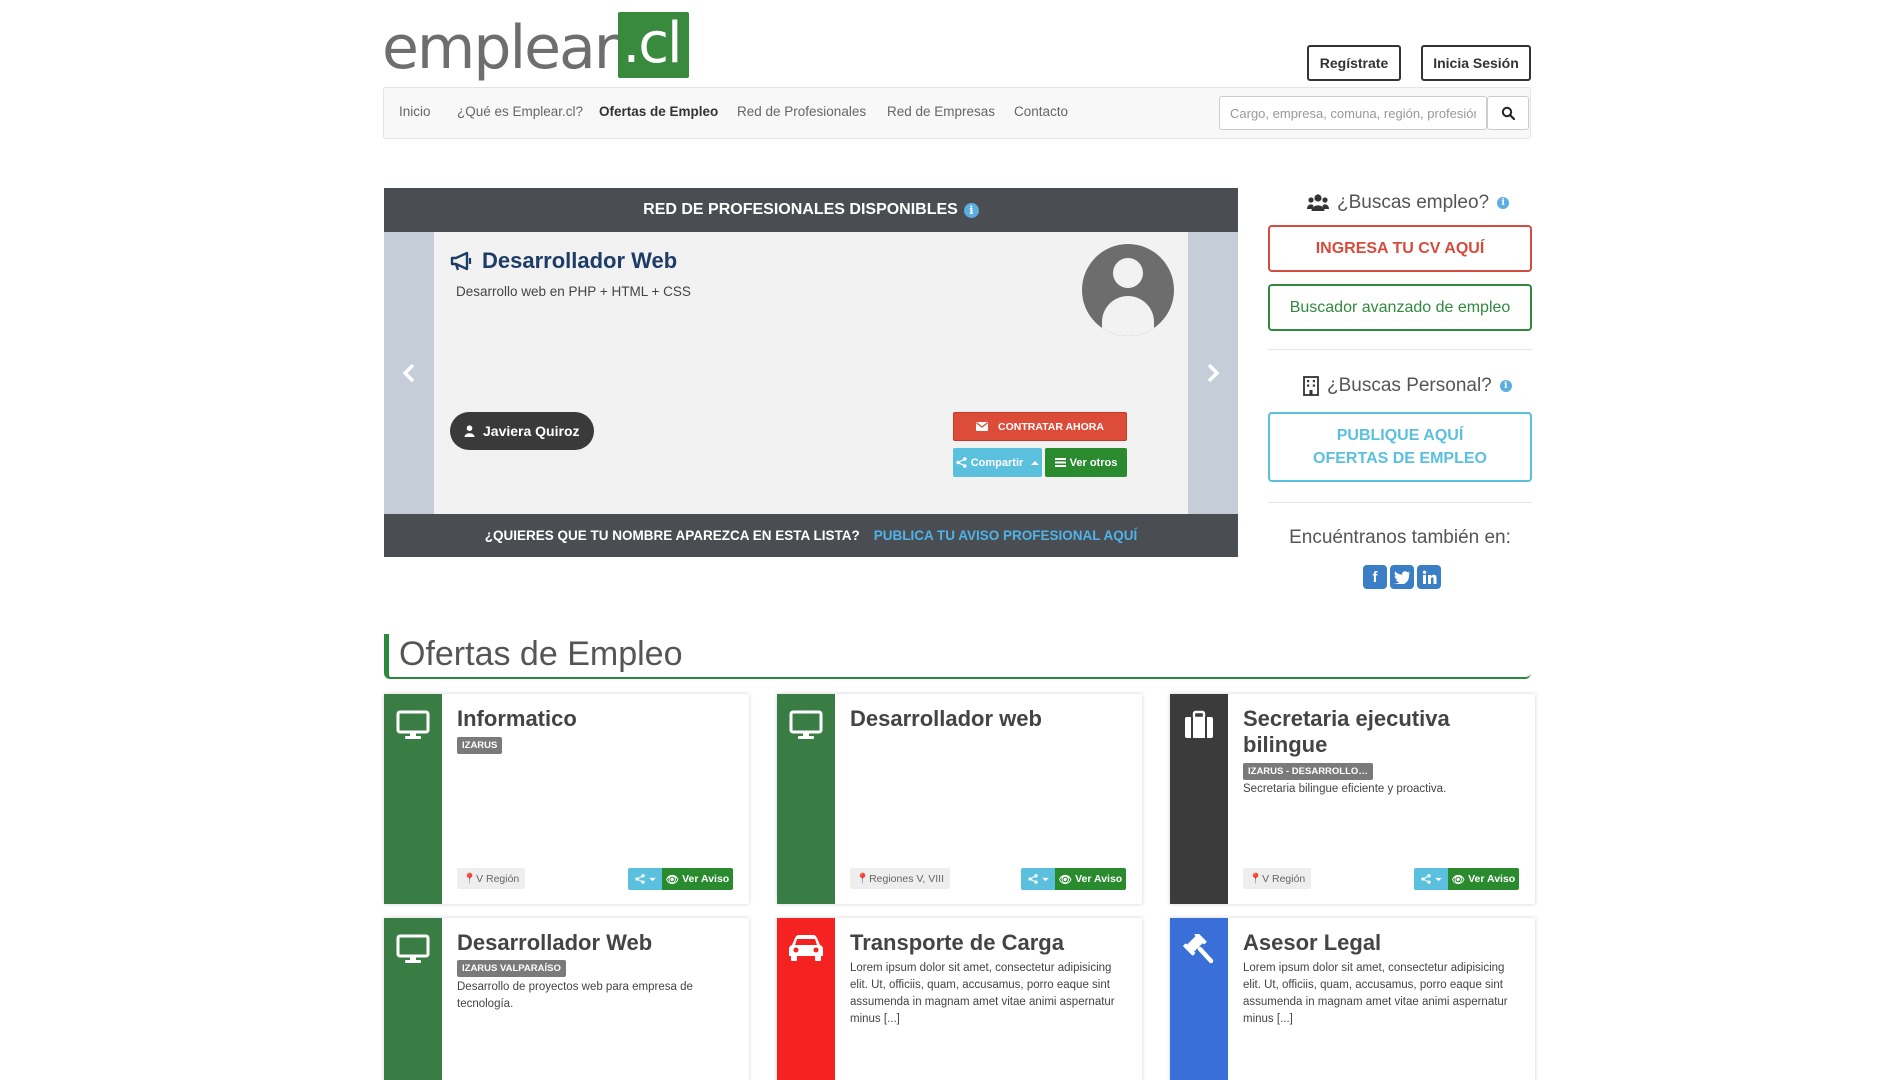 The width and height of the screenshot is (1901, 1080). Describe the element at coordinates (1400, 447) in the screenshot. I see `publish-offers-button: PUBLIQUE AQUÍ OFERTAS DE EMPLEO` at that location.